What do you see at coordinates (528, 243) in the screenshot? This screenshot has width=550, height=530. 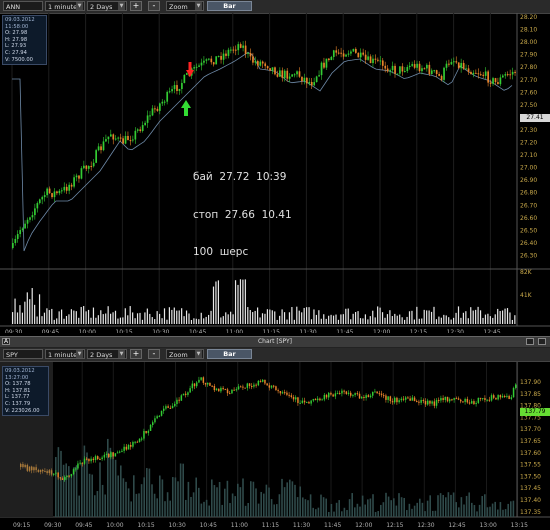 I see `price-tick-label: 26.40` at bounding box center [528, 243].